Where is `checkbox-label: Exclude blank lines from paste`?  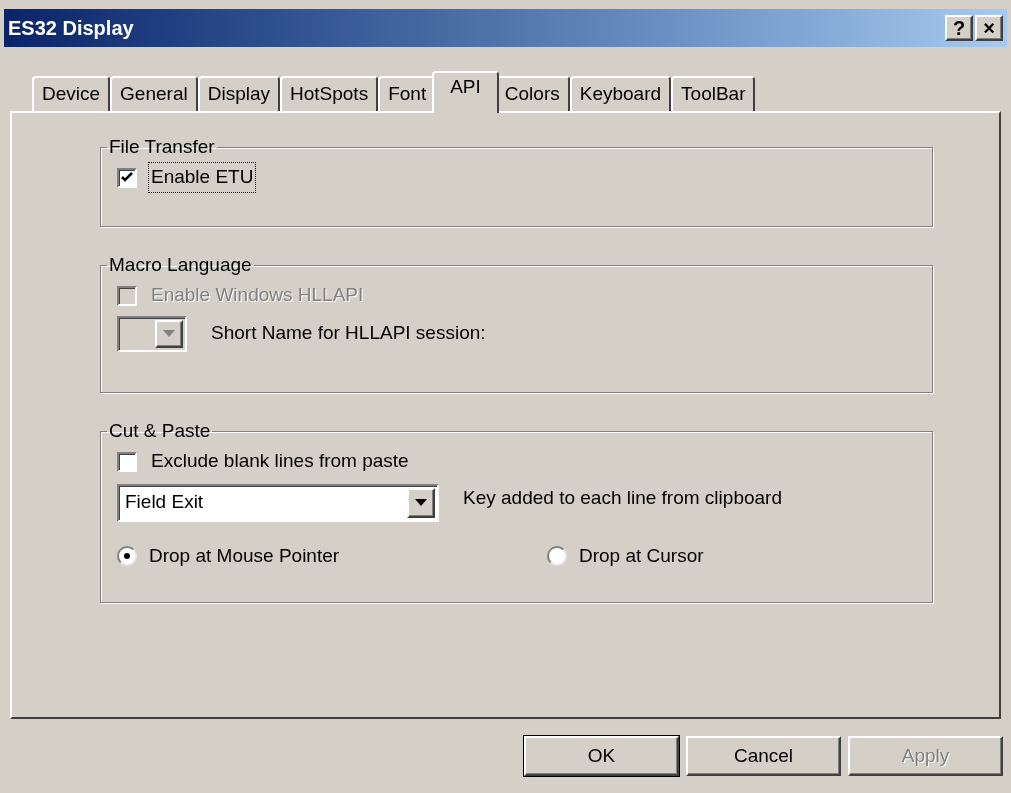
checkbox-label: Exclude blank lines from paste is located at coordinates (280, 461).